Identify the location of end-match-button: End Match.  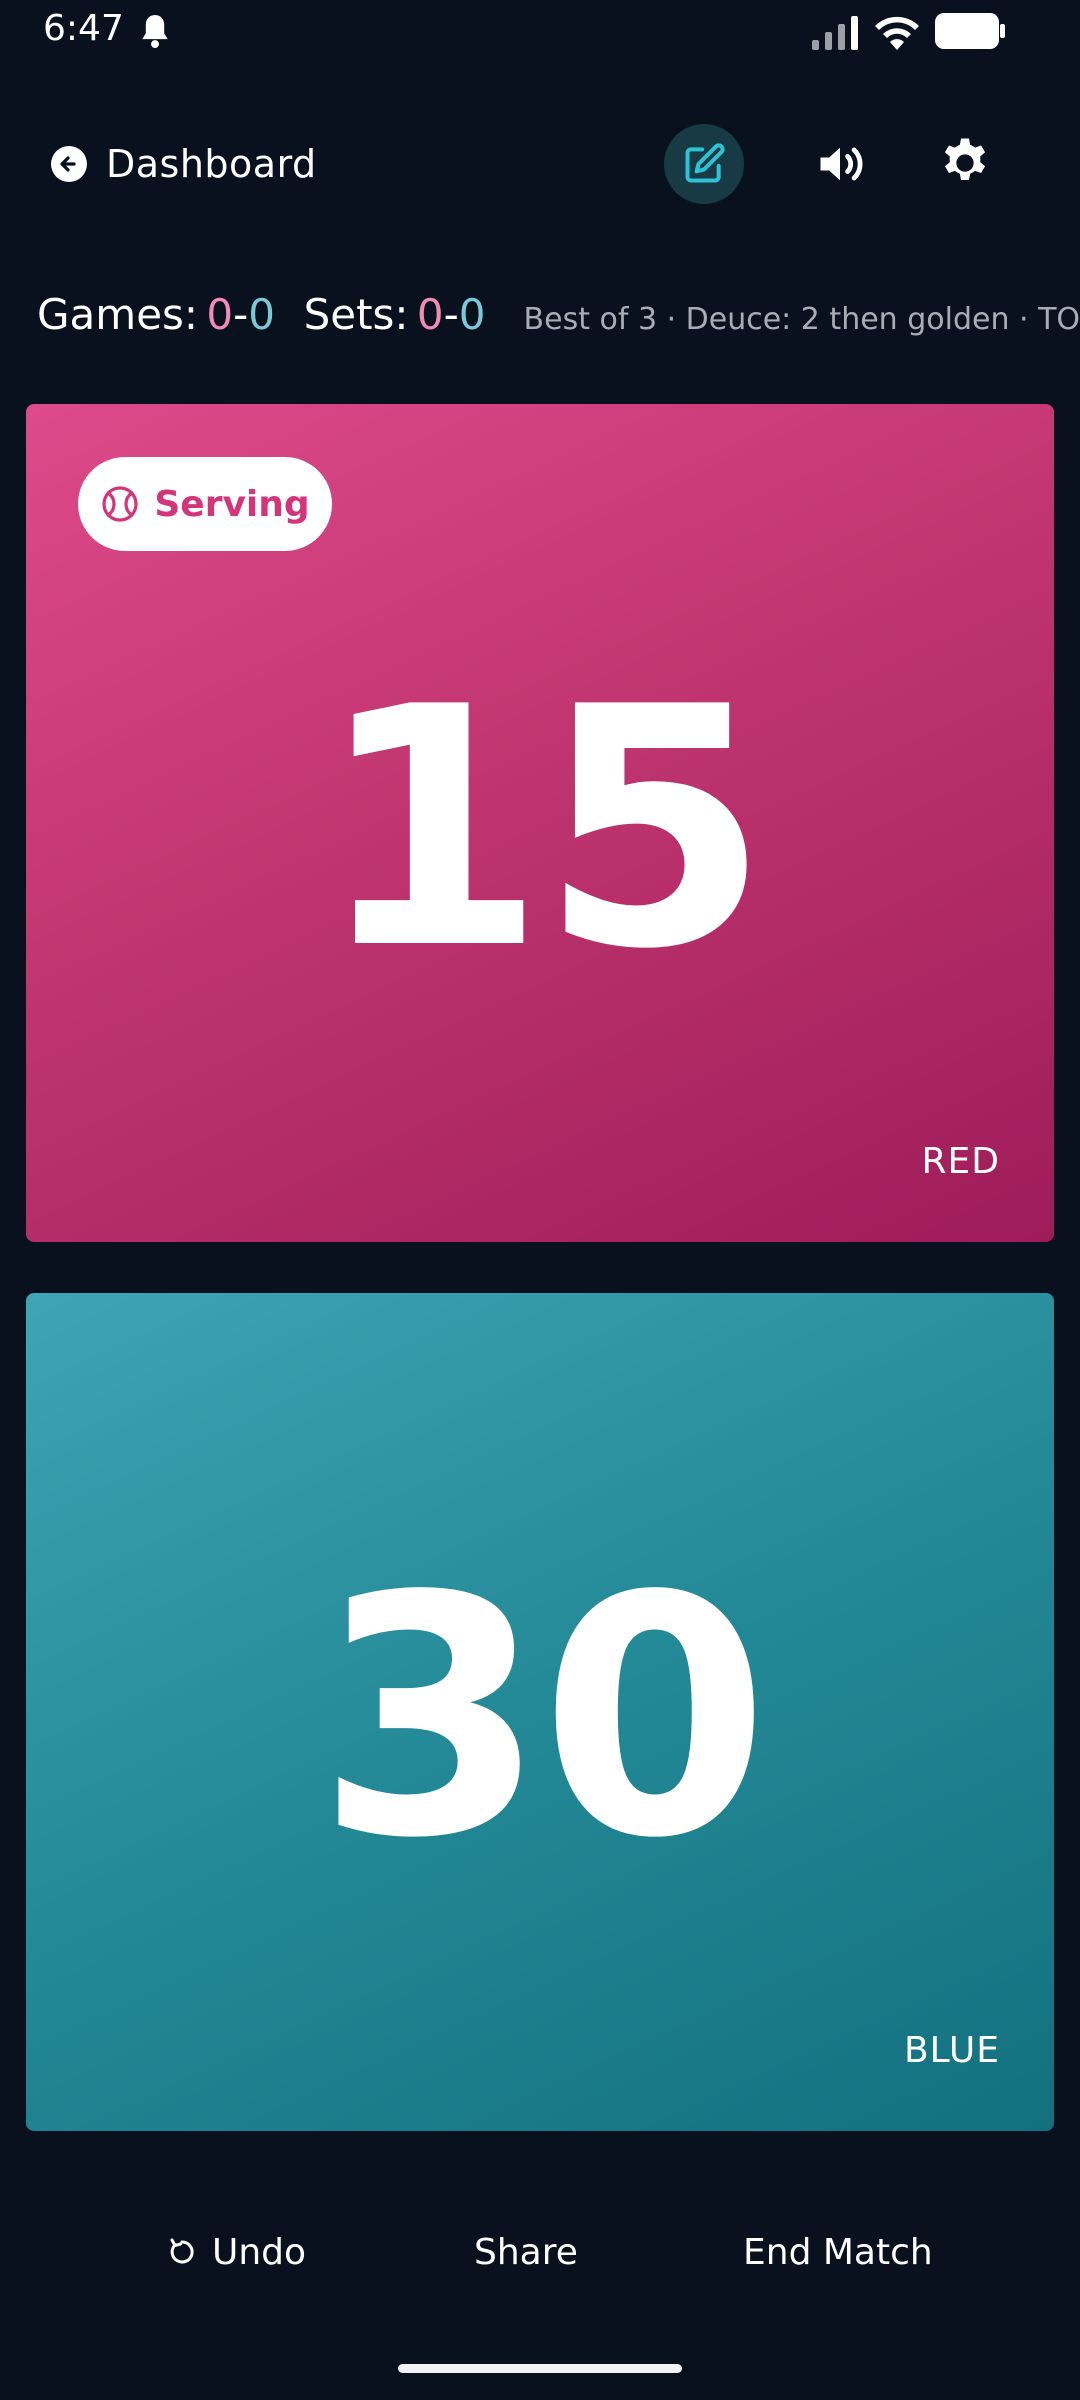
(838, 2252).